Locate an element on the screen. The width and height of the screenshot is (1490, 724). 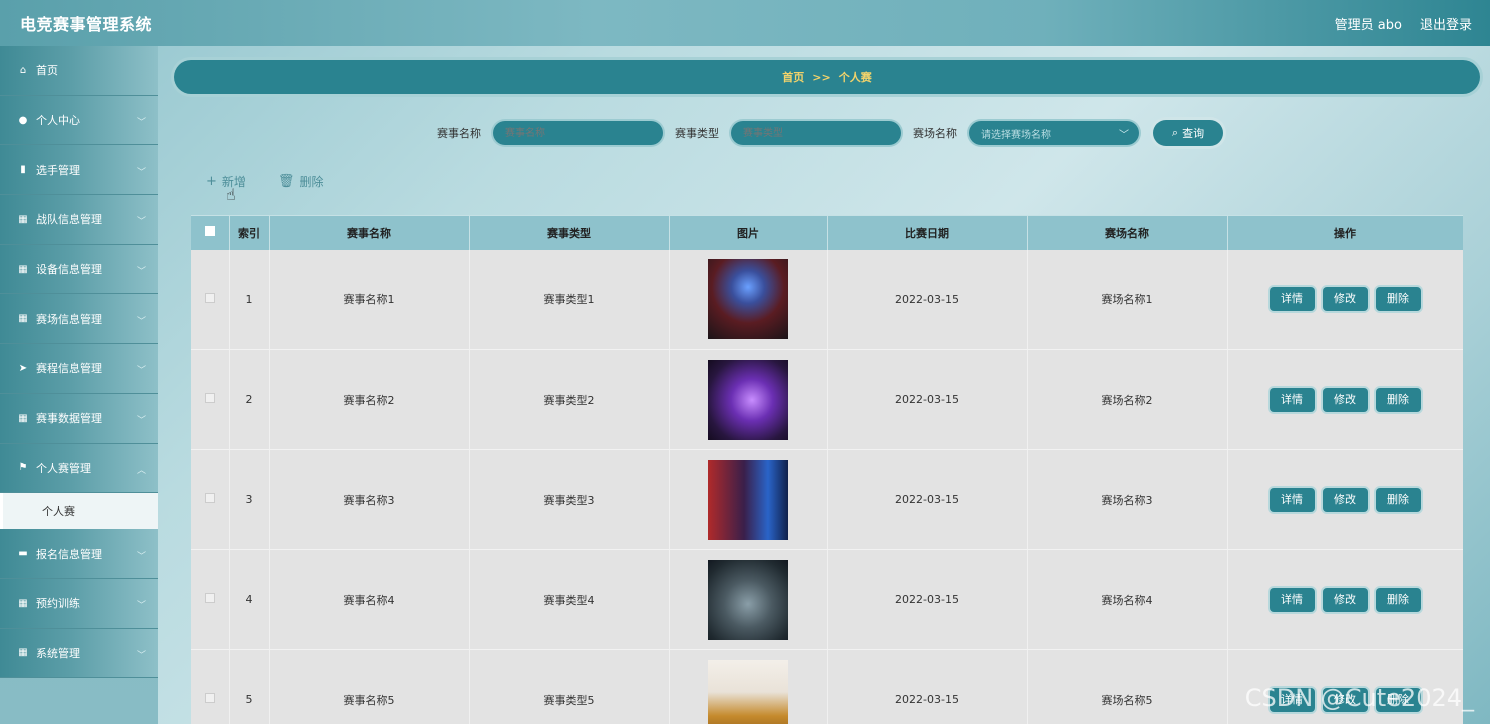
chevron-up-icon: ︿ is located at coordinates (141, 470).